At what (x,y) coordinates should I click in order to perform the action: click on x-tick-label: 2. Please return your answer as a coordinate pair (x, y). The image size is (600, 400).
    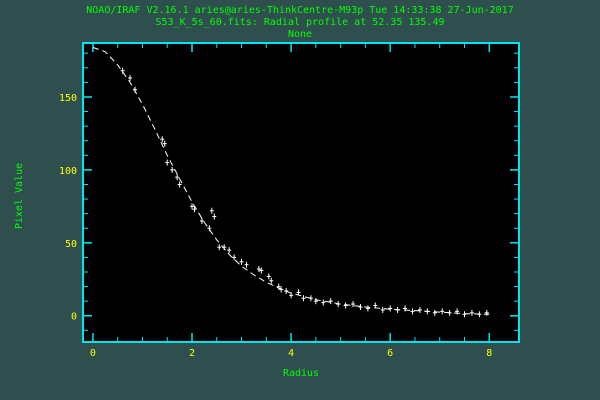
    Looking at the image, I should click on (192, 353).